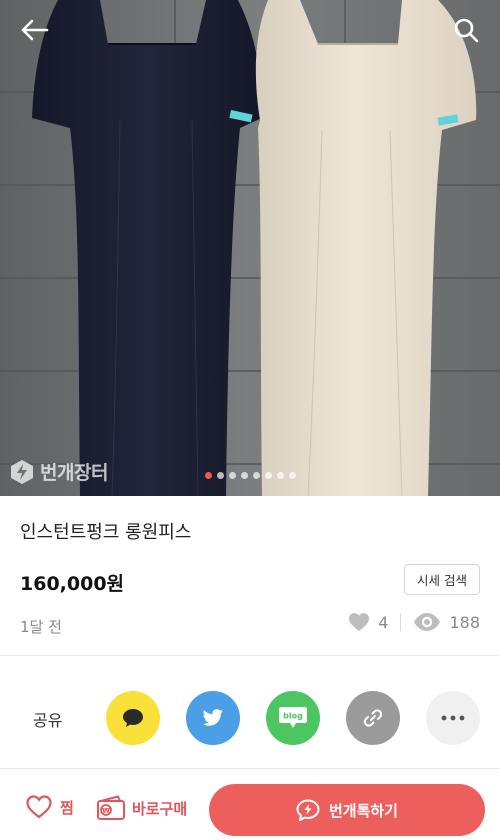 The width and height of the screenshot is (500, 840). Describe the element at coordinates (111, 807) in the screenshot. I see `wallet-won-icon: ₩` at that location.